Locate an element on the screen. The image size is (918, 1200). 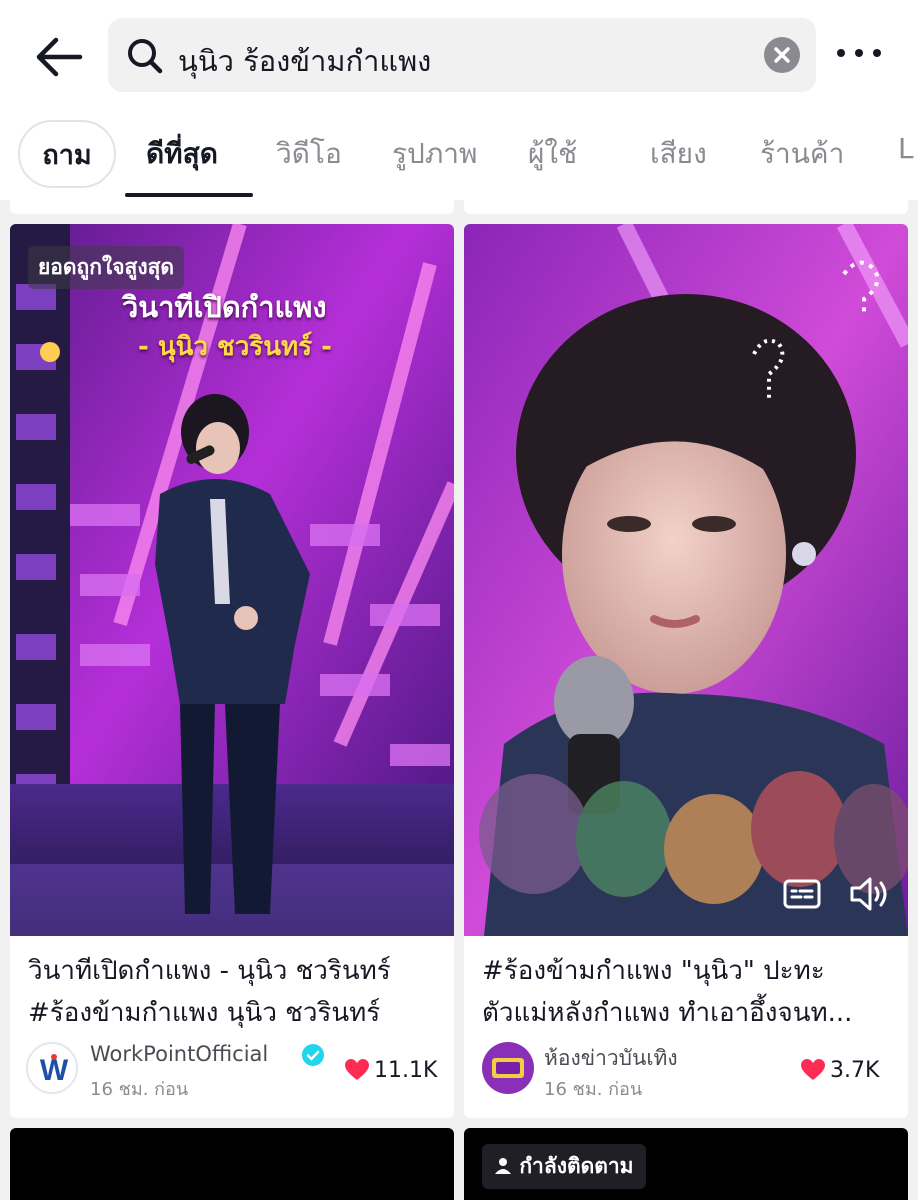
tab-photos: รูปภาพ is located at coordinates (434, 154).